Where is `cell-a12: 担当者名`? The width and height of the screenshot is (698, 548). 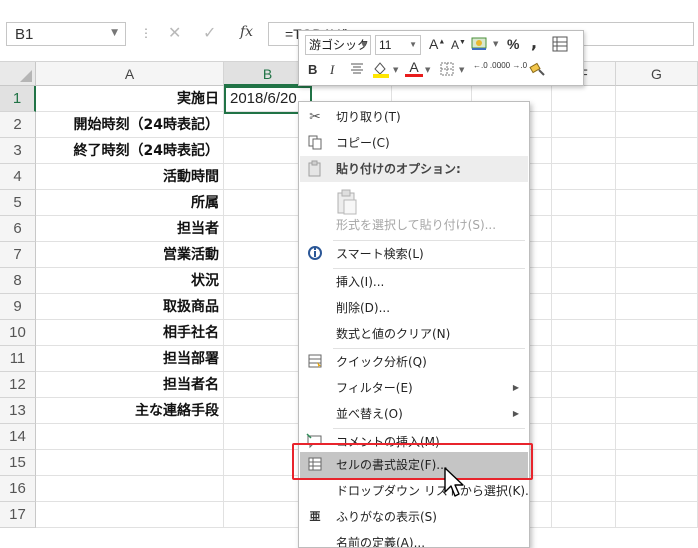 cell-a12: 担当者名 is located at coordinates (130, 385).